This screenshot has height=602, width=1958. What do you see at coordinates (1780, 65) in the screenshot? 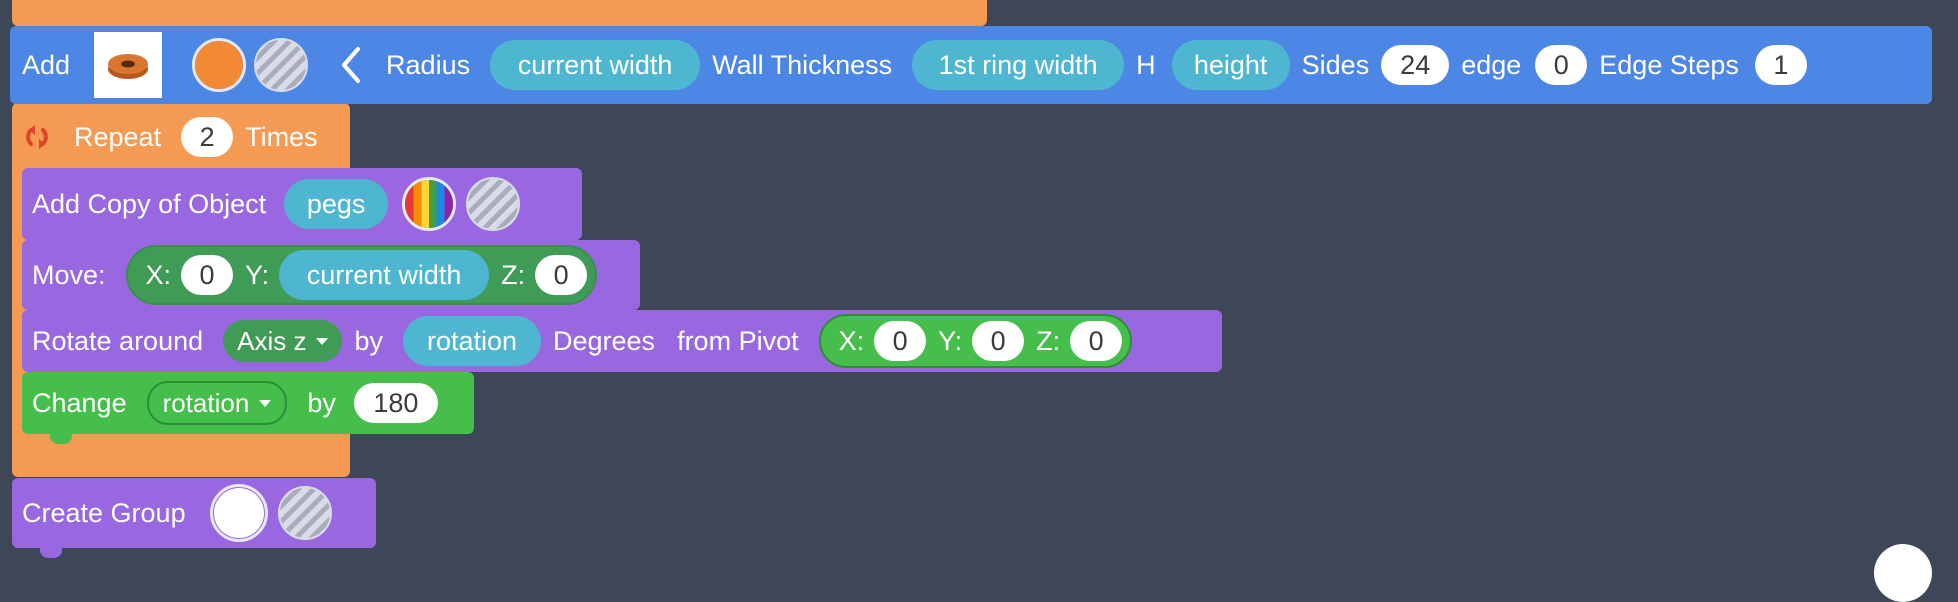
I see `edge-steps-input: 1` at bounding box center [1780, 65].